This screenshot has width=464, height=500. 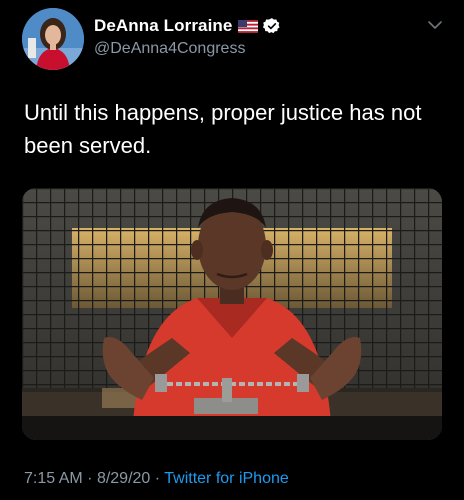 I want to click on tweet-time: 7:15 AM, so click(x=53, y=478).